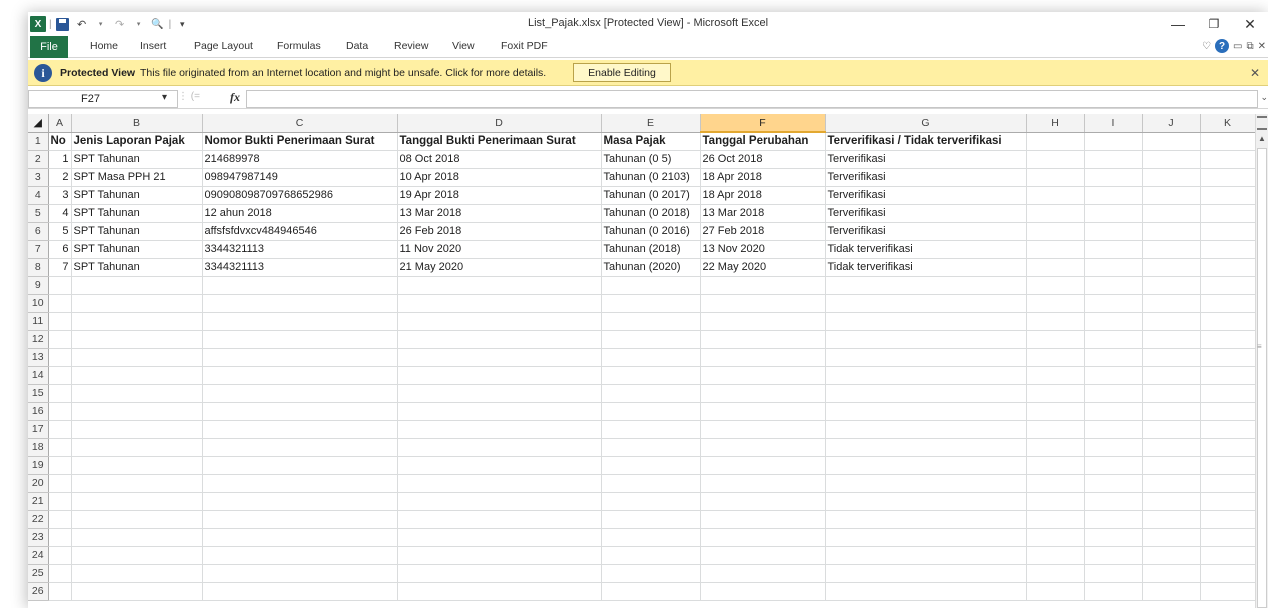 The height and width of the screenshot is (608, 1268). What do you see at coordinates (1113, 123) in the screenshot?
I see `column-header-i: I` at bounding box center [1113, 123].